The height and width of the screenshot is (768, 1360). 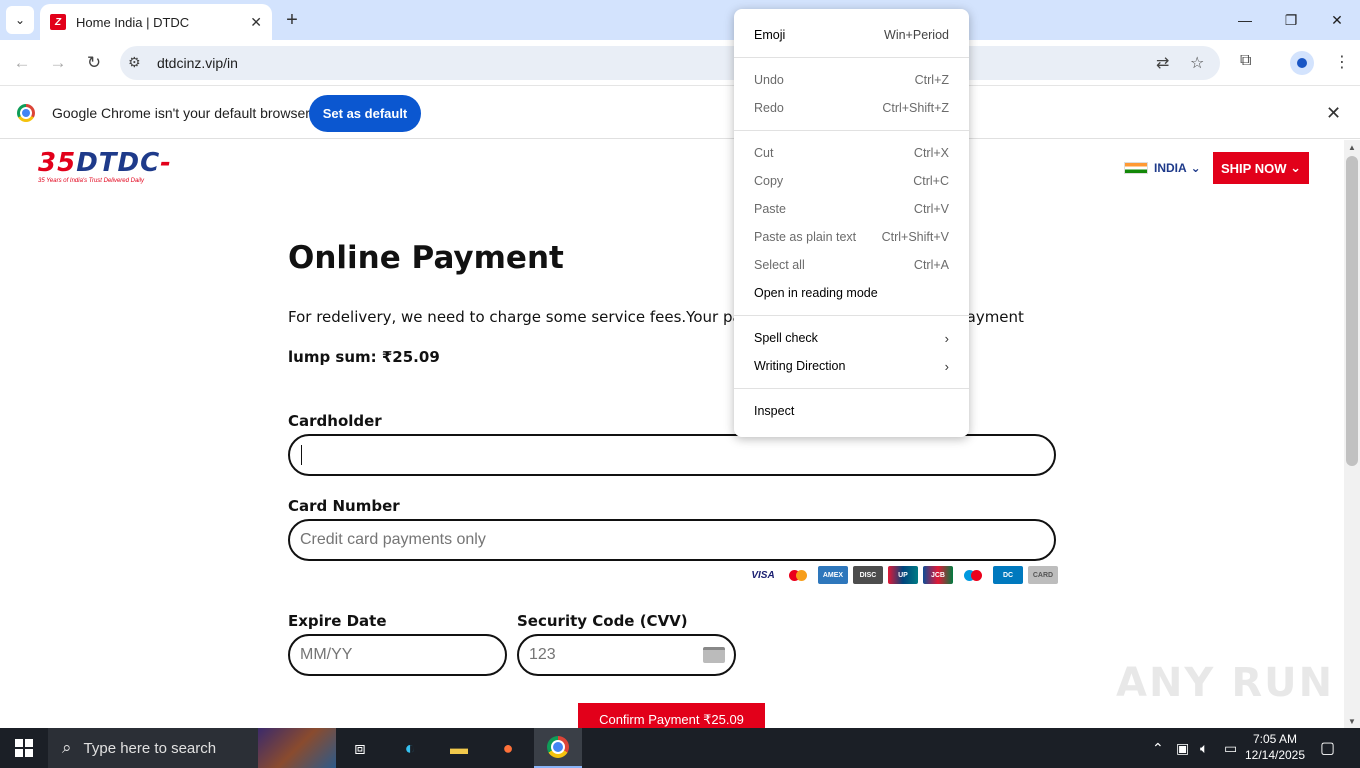 What do you see at coordinates (1327, 748) in the screenshot?
I see `notifications-icon: ▢` at bounding box center [1327, 748].